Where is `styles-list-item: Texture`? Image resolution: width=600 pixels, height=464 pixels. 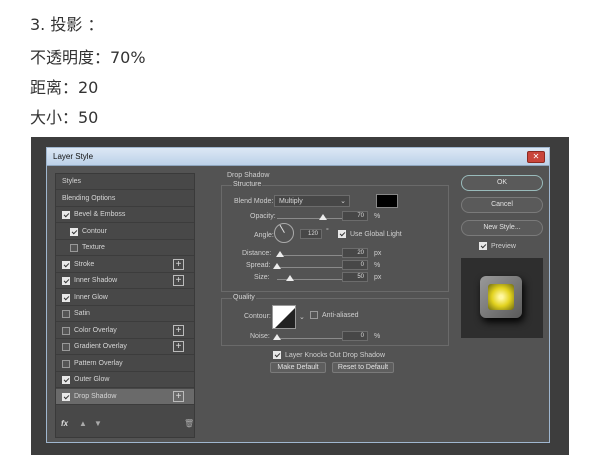 styles-list-item: Texture is located at coordinates (125, 248).